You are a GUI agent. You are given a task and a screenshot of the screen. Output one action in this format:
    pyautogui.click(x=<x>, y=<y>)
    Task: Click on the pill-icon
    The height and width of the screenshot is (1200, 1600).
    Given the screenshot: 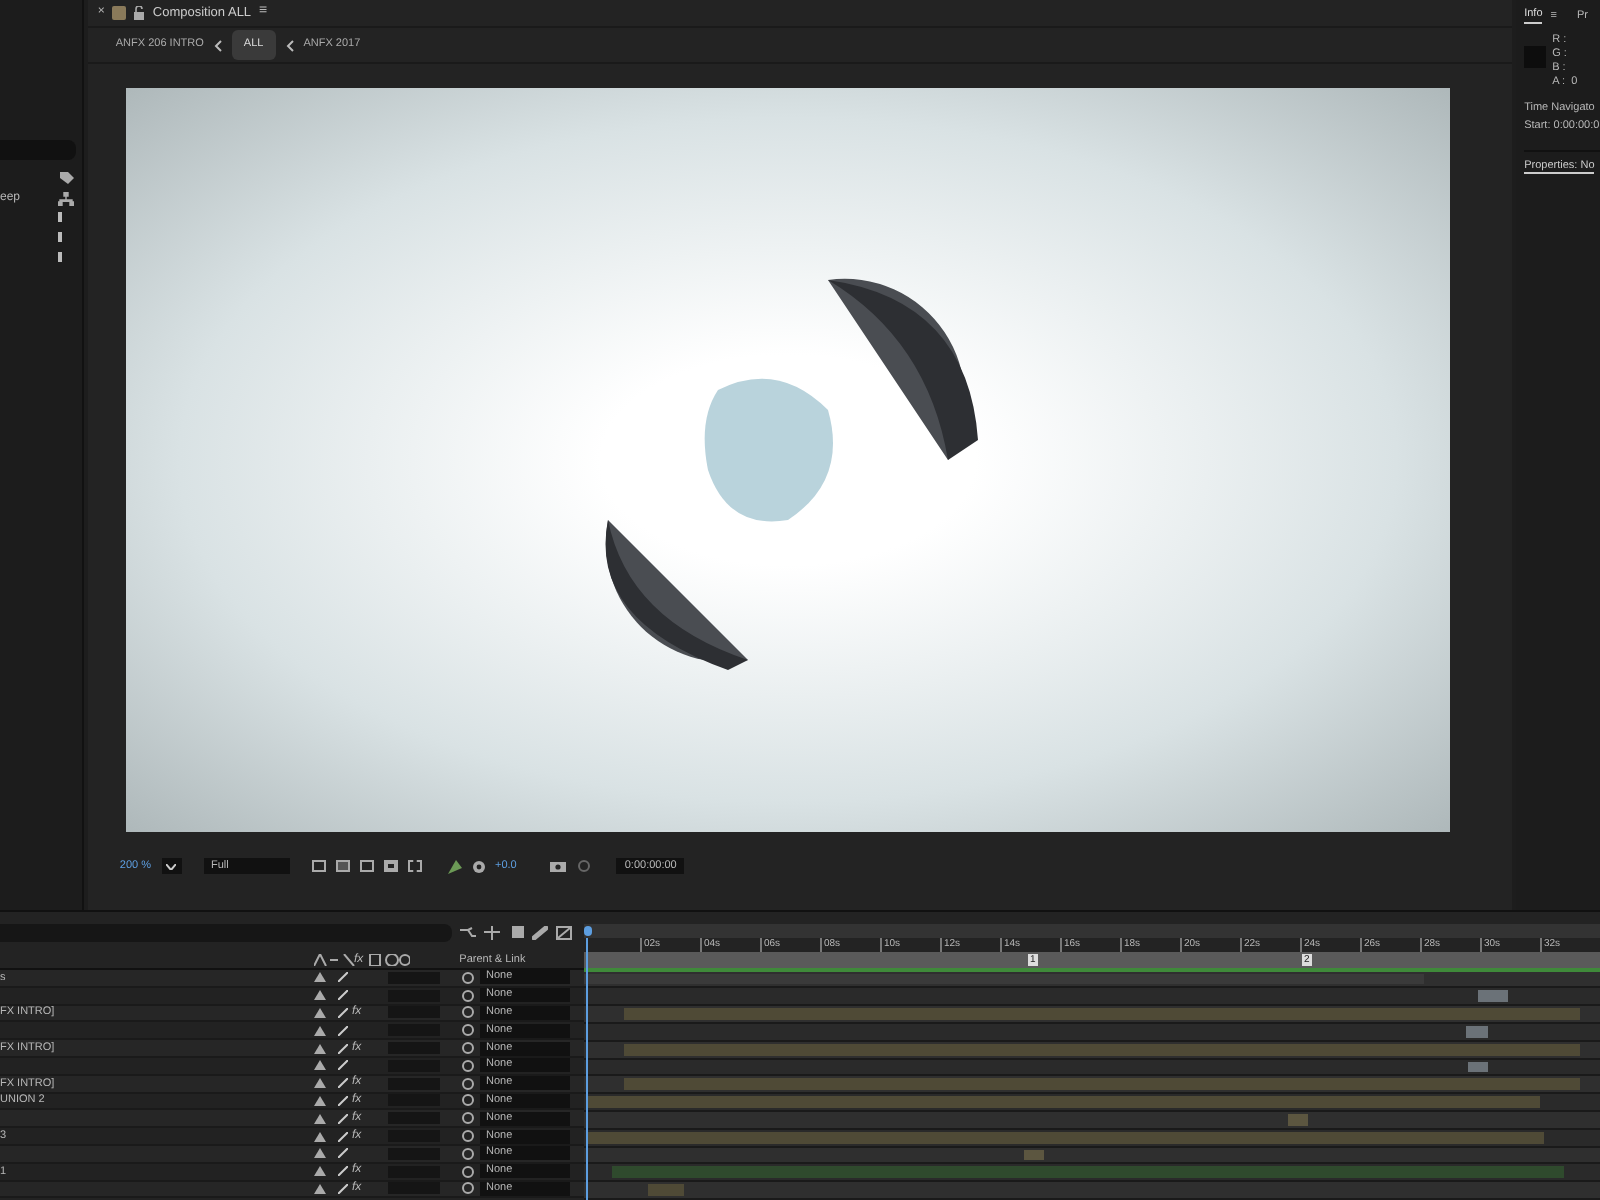 What is the action you would take?
    pyautogui.click(x=540, y=932)
    